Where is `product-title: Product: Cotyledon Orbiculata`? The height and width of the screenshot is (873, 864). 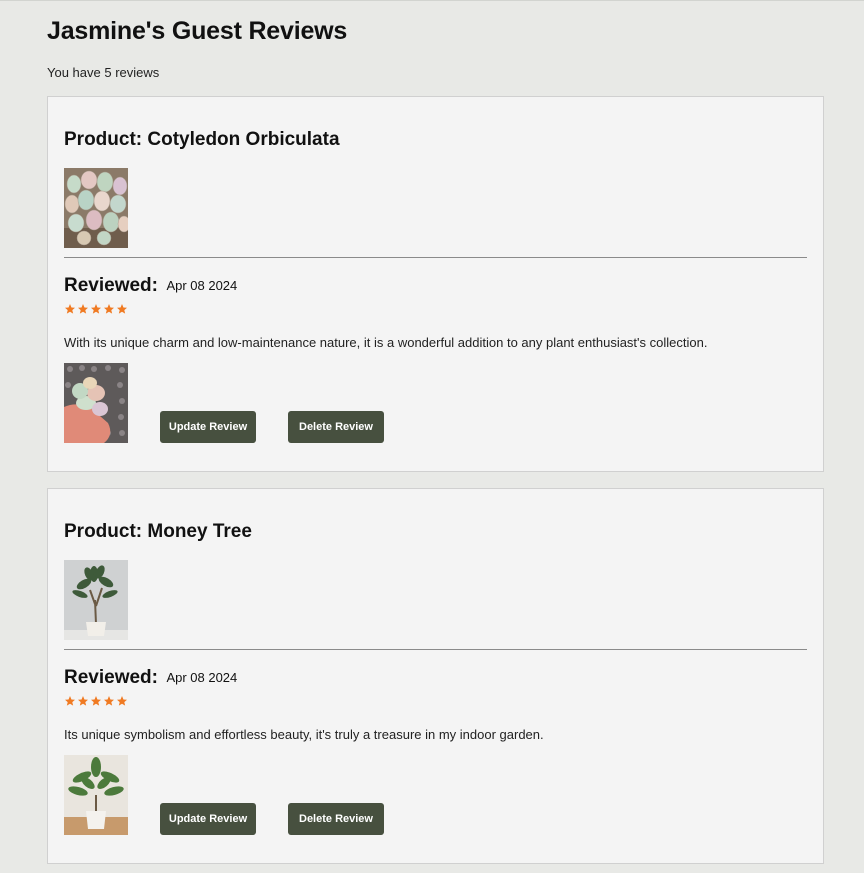 product-title: Product: Cotyledon Orbiculata is located at coordinates (202, 139).